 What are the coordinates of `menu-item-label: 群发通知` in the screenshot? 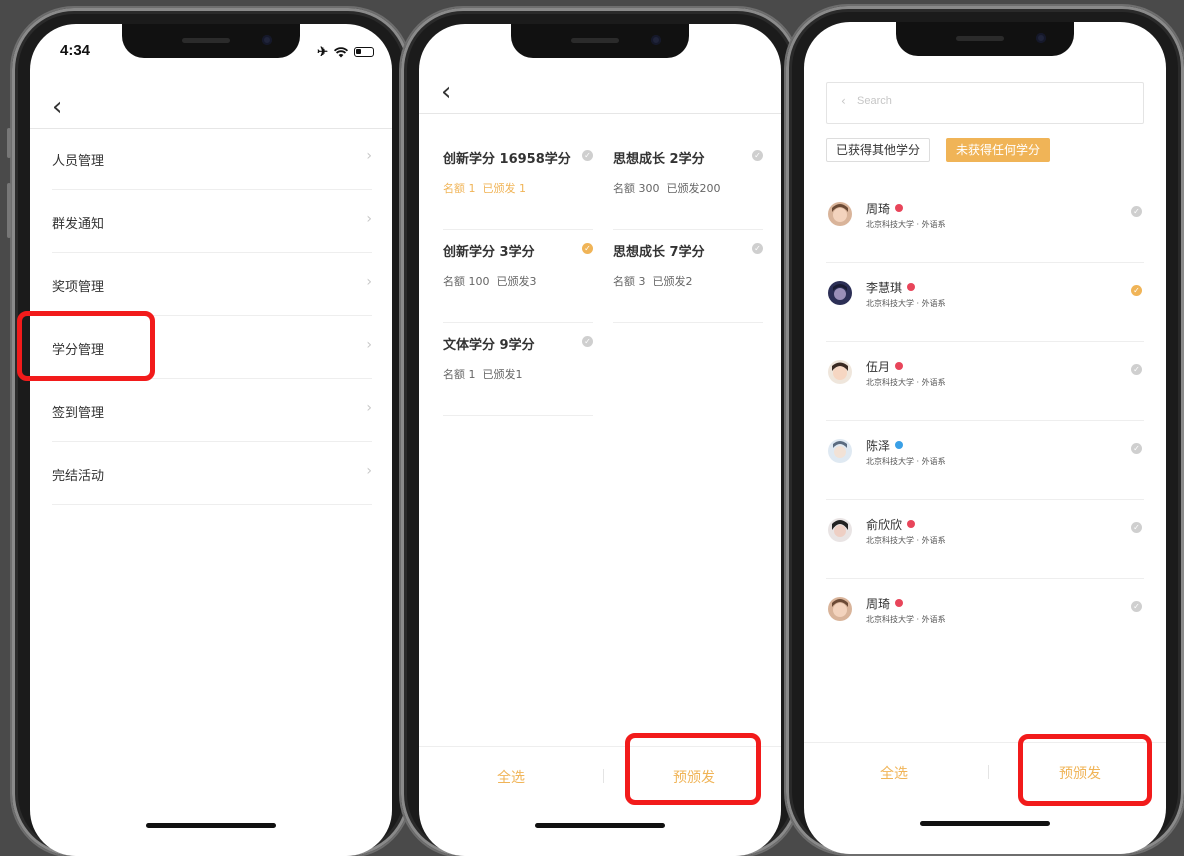 It's located at (78, 224).